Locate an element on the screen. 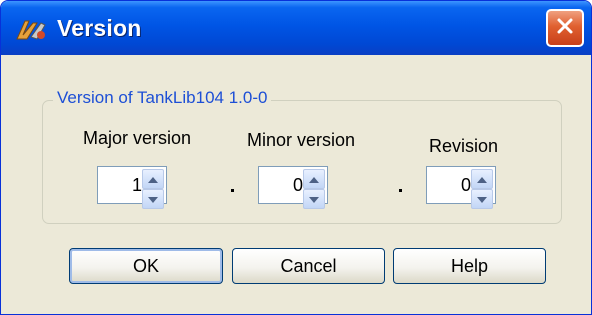  revision-spin-buttons is located at coordinates (482, 189).